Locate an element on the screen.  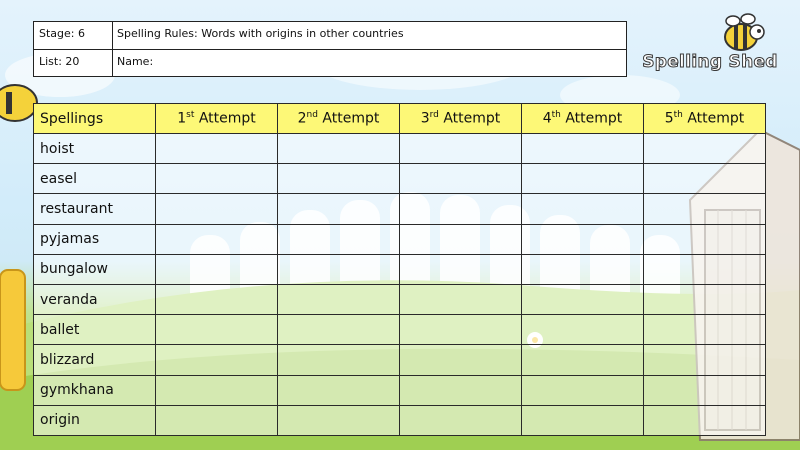
table-row: ballet is located at coordinates (399, 330).